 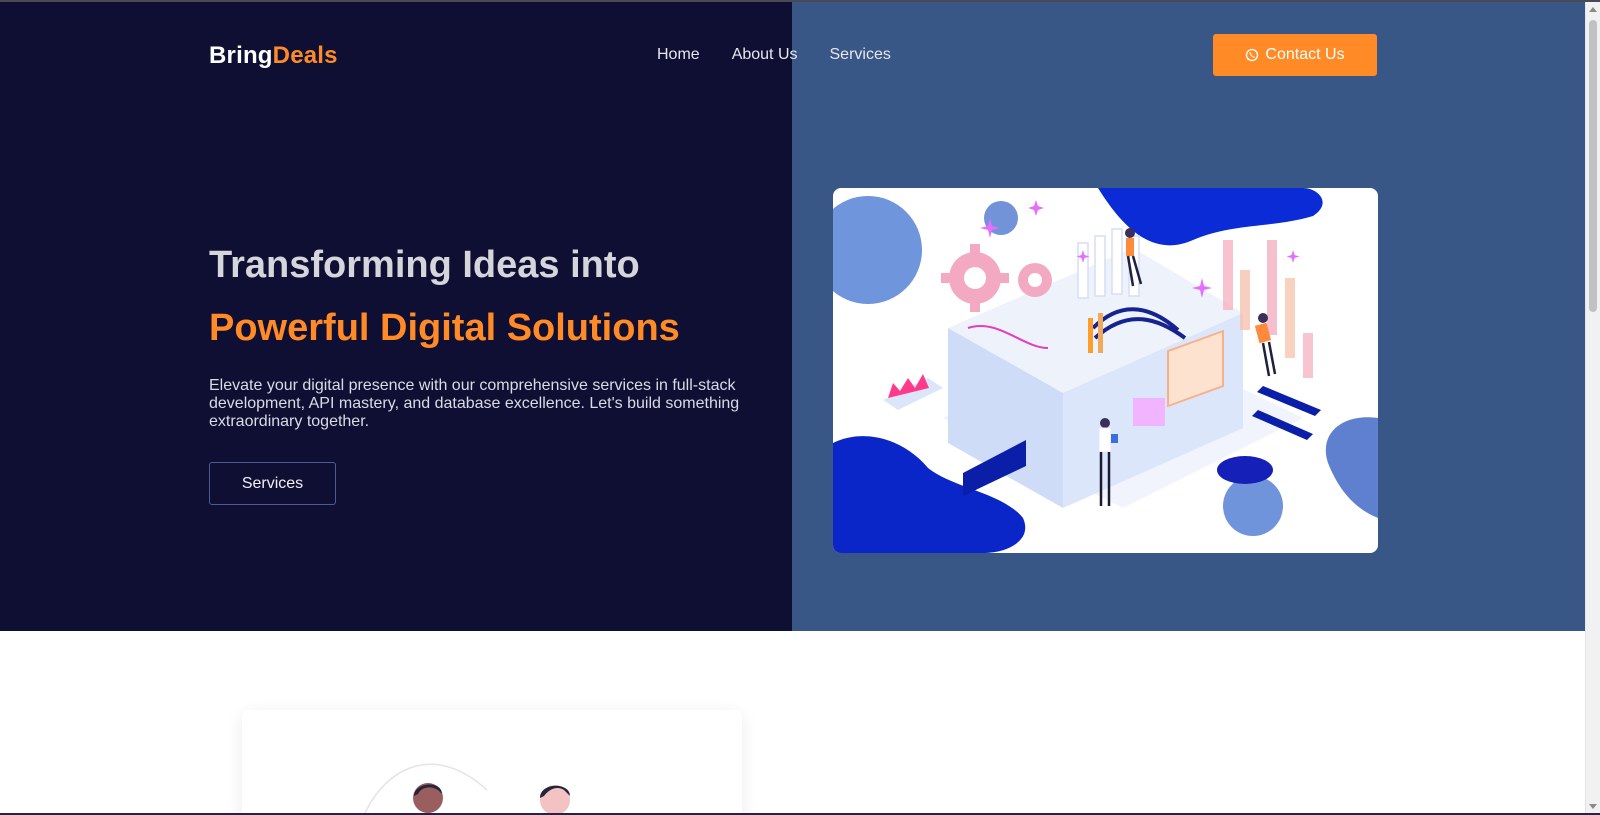 What do you see at coordinates (1593, 9) in the screenshot?
I see `scroll-up-arrow-icon` at bounding box center [1593, 9].